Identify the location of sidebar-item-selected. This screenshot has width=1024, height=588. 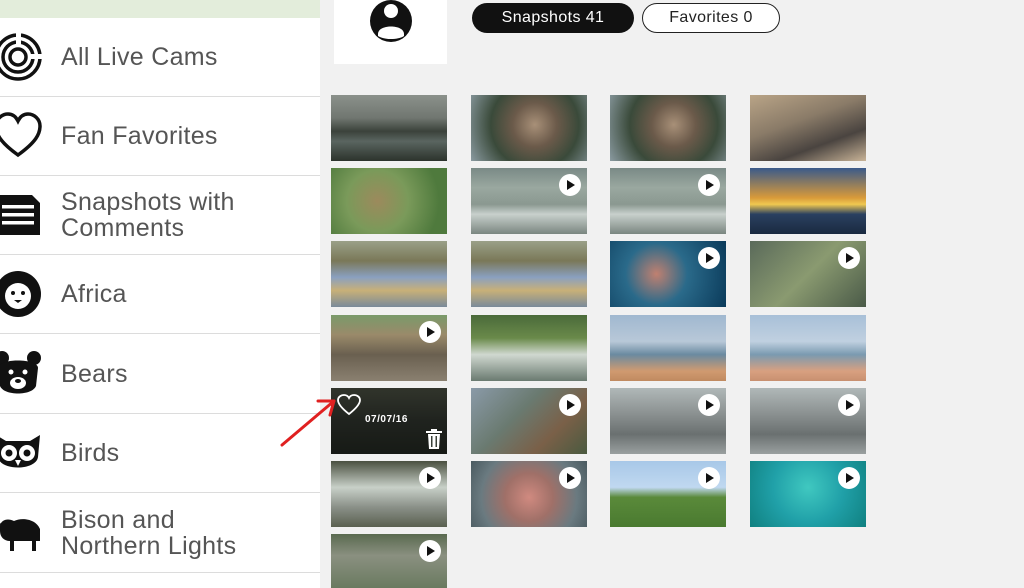
(160, 9).